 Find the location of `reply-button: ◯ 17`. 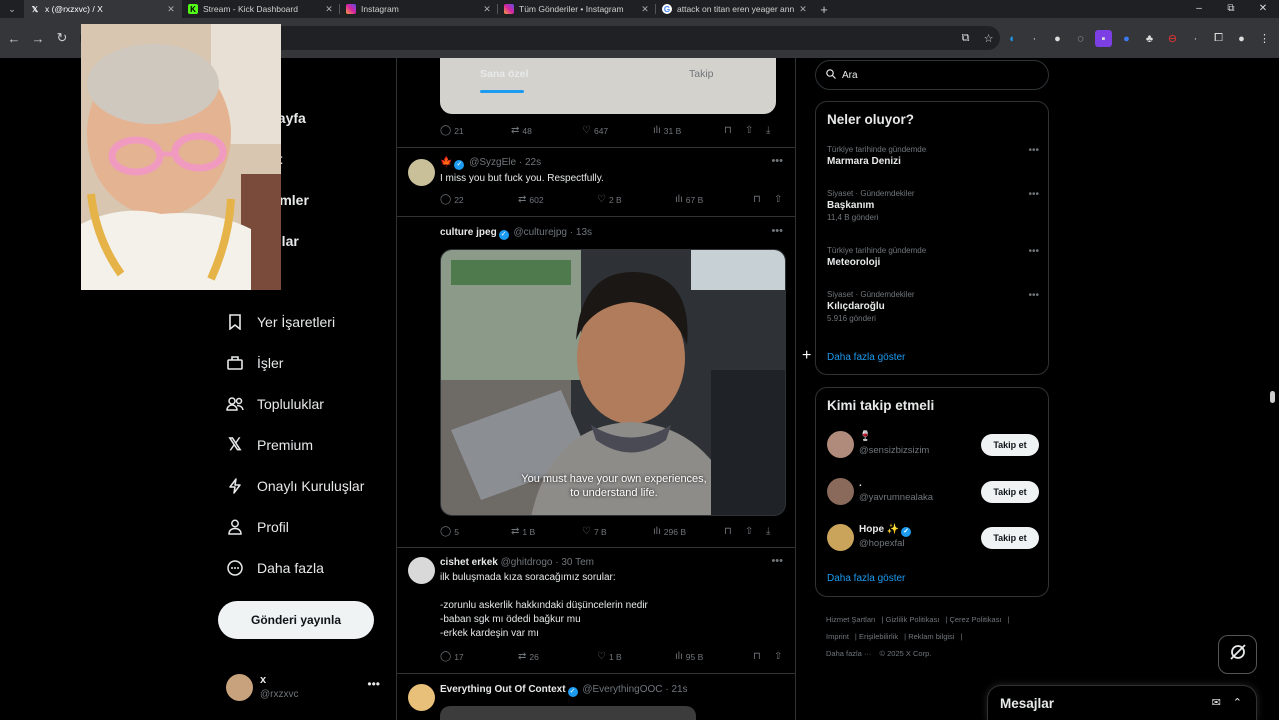

reply-button: ◯ 17 is located at coordinates (452, 656).